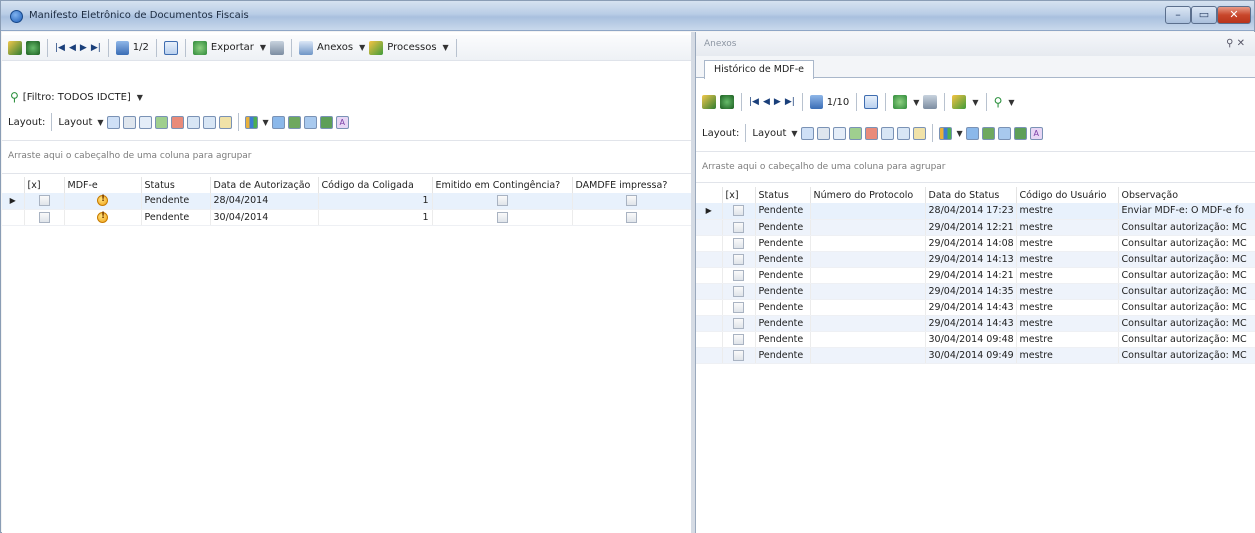 Image resolution: width=1255 pixels, height=533 pixels. Describe the element at coordinates (347, 217) in the screenshot. I see `table-row: Pendente 30/04/2014 1` at that location.